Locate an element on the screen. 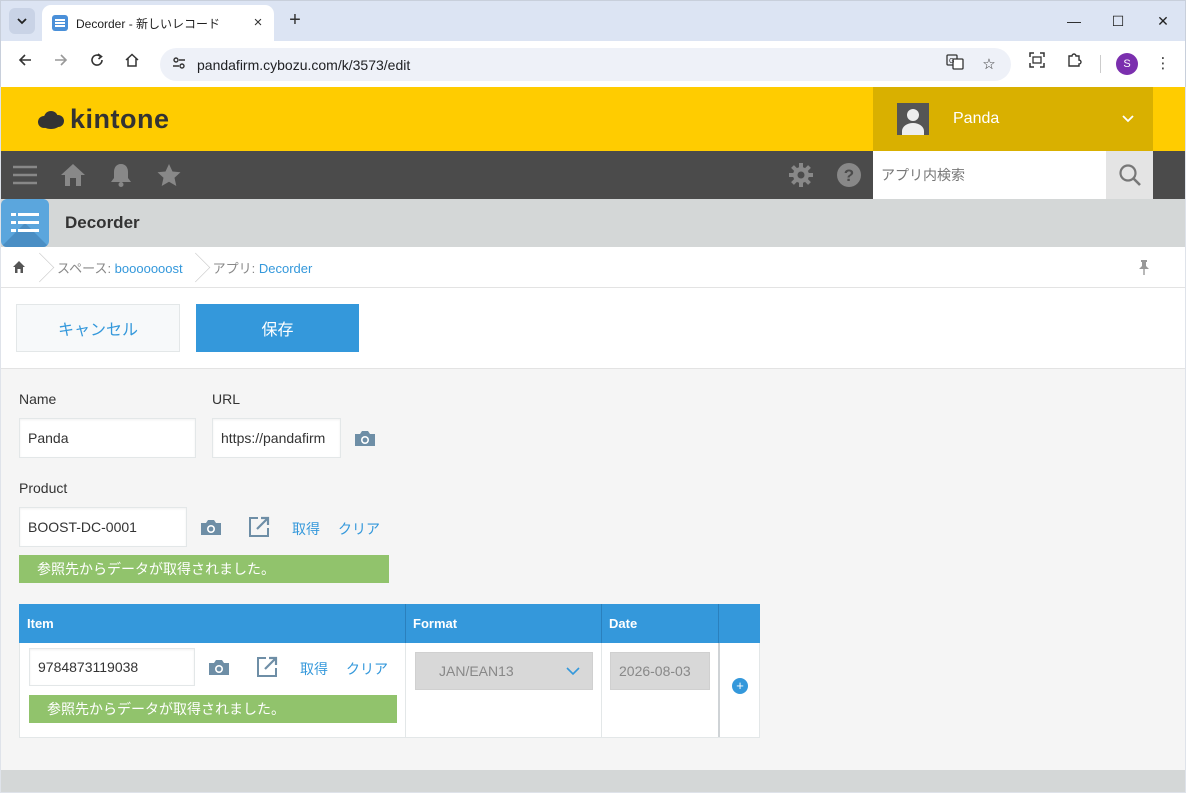 Image resolution: width=1186 pixels, height=793 pixels. new-tab-button: + is located at coordinates (295, 20).